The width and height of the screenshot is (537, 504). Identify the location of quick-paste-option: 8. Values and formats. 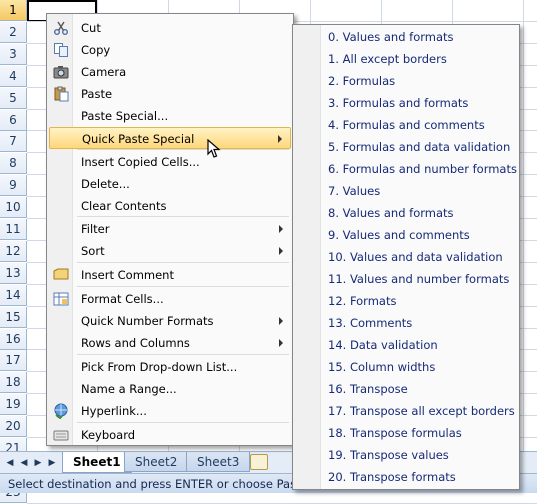
(406, 213).